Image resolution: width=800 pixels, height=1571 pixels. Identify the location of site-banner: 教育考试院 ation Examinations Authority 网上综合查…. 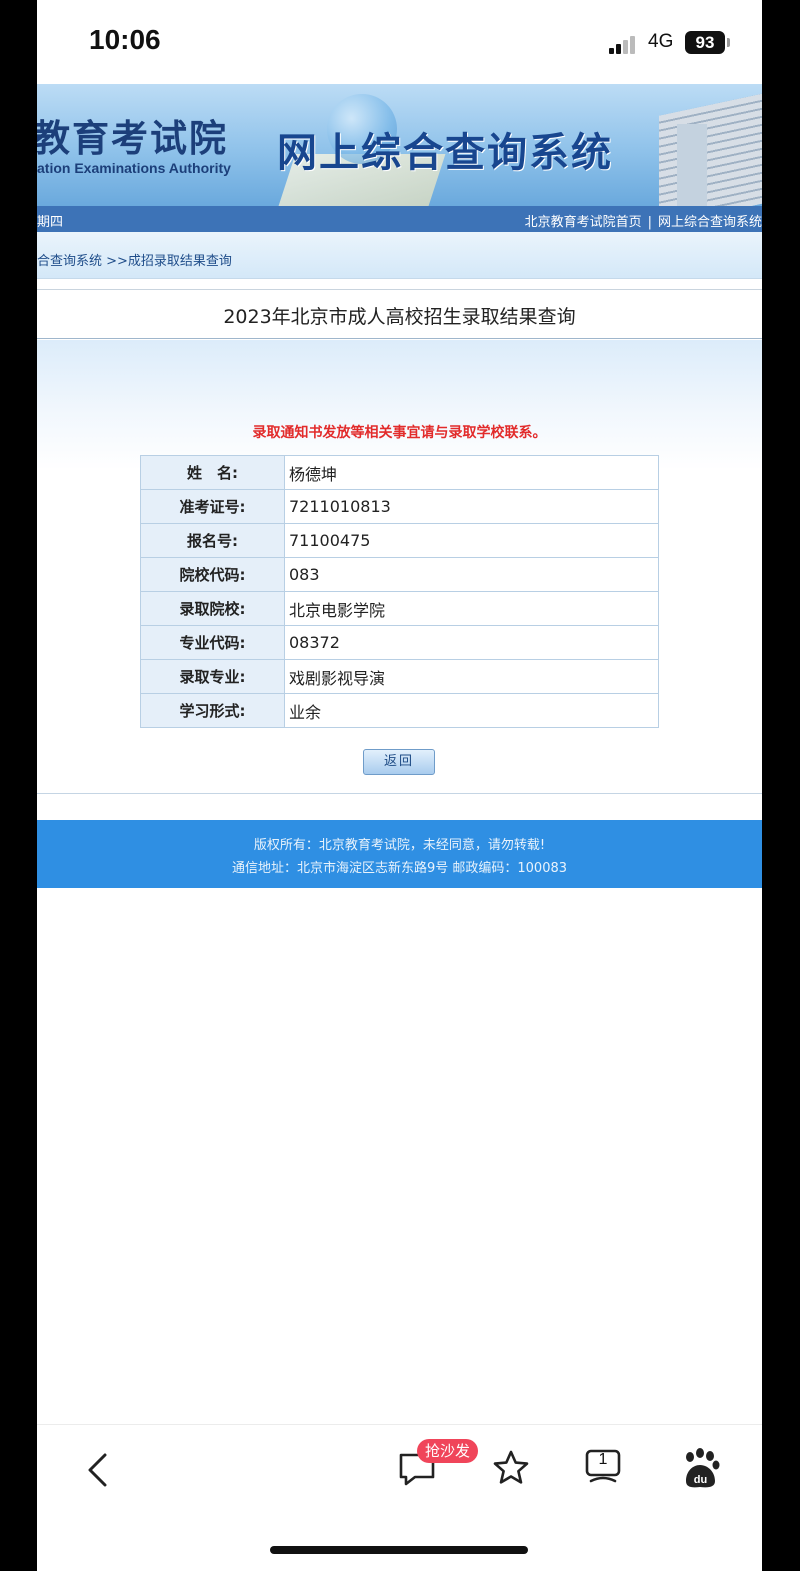
(399, 145).